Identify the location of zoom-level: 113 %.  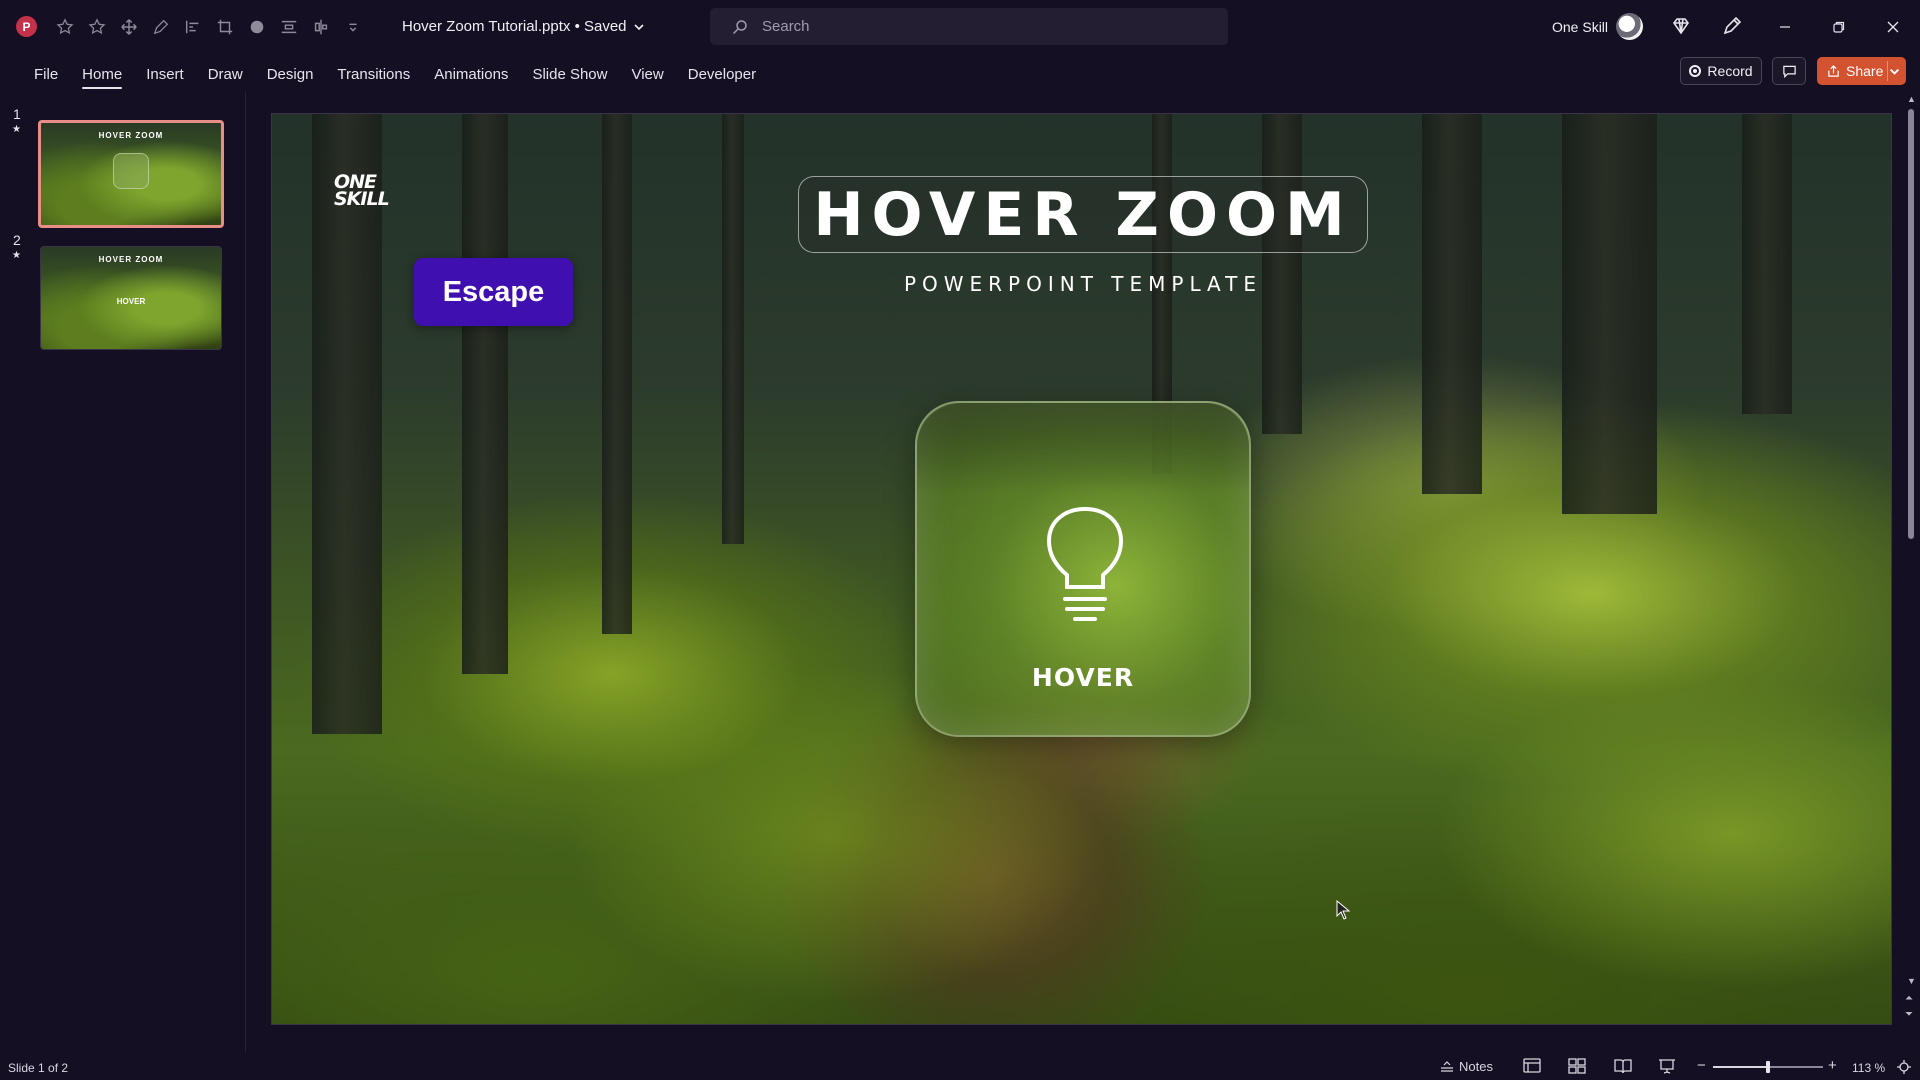
(1868, 1068).